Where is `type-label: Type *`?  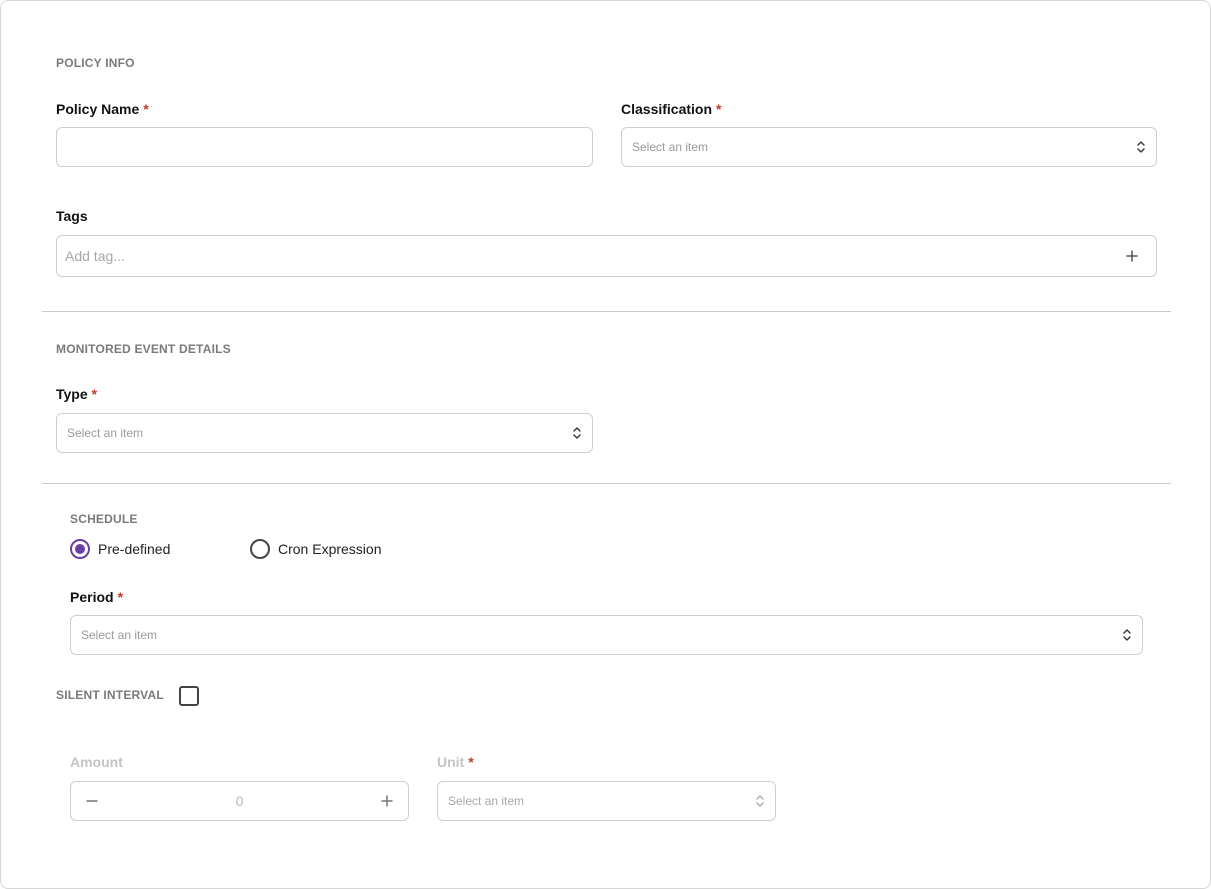
type-label: Type * is located at coordinates (76, 394).